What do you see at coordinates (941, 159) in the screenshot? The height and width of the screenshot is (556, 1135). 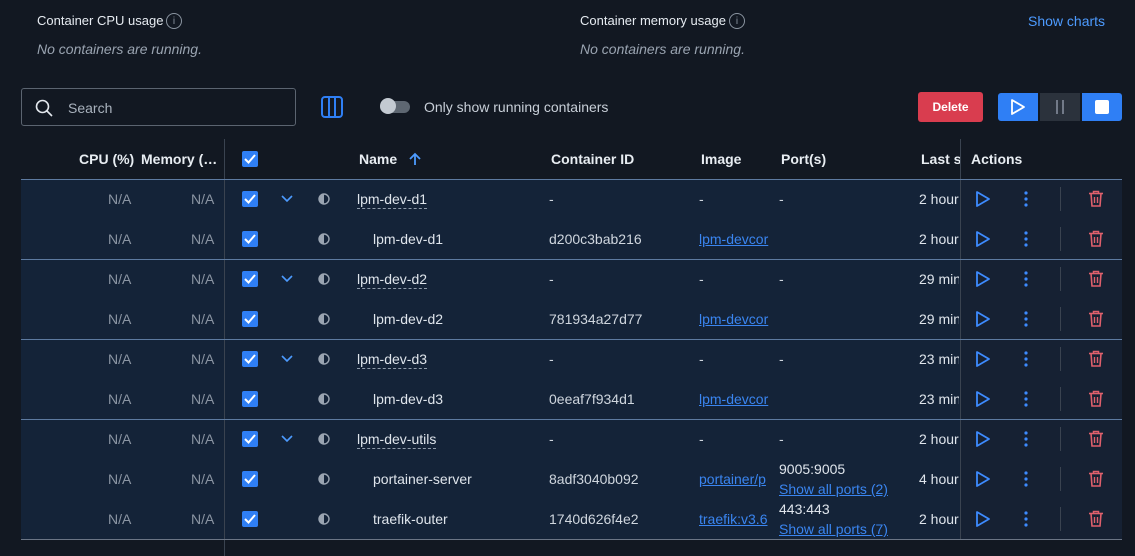 I see `col-last-started: Last s` at bounding box center [941, 159].